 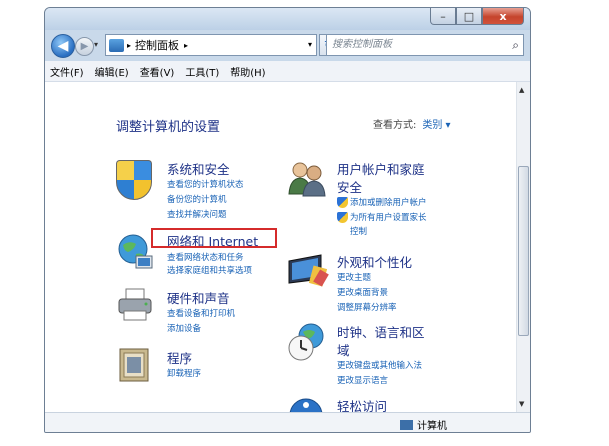 What do you see at coordinates (198, 297) in the screenshot?
I see `category-hardware-sound: 硬件和声音` at bounding box center [198, 297].